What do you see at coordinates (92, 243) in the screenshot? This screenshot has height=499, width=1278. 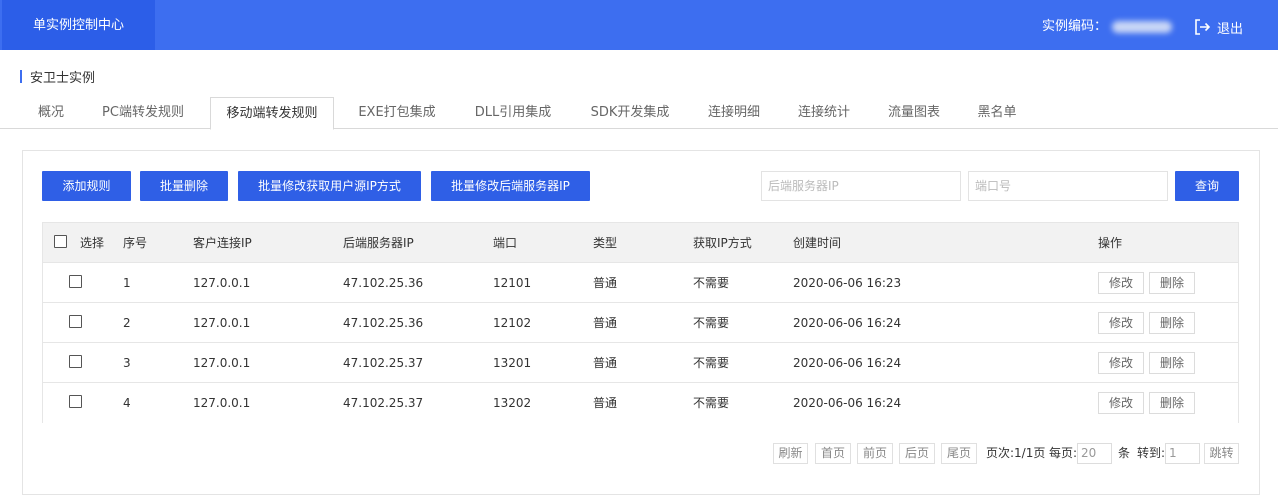 I see `header-select: 选择` at bounding box center [92, 243].